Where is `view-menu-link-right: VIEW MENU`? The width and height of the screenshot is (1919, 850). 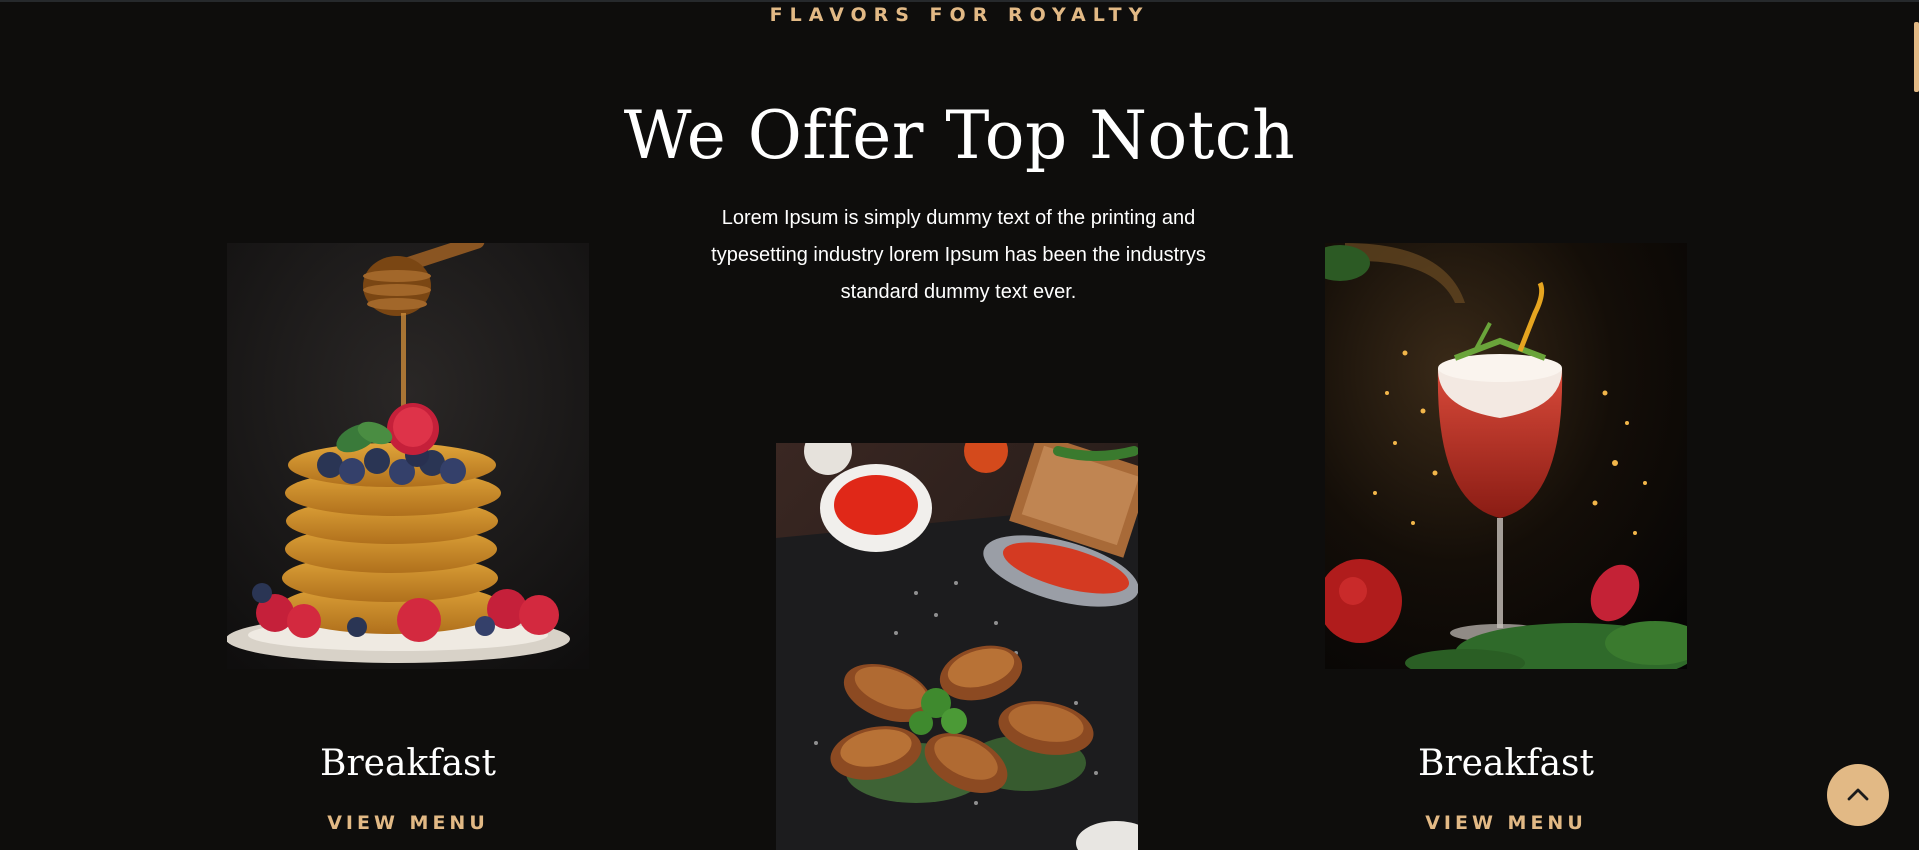
view-menu-link-right: VIEW MENU is located at coordinates (1506, 823).